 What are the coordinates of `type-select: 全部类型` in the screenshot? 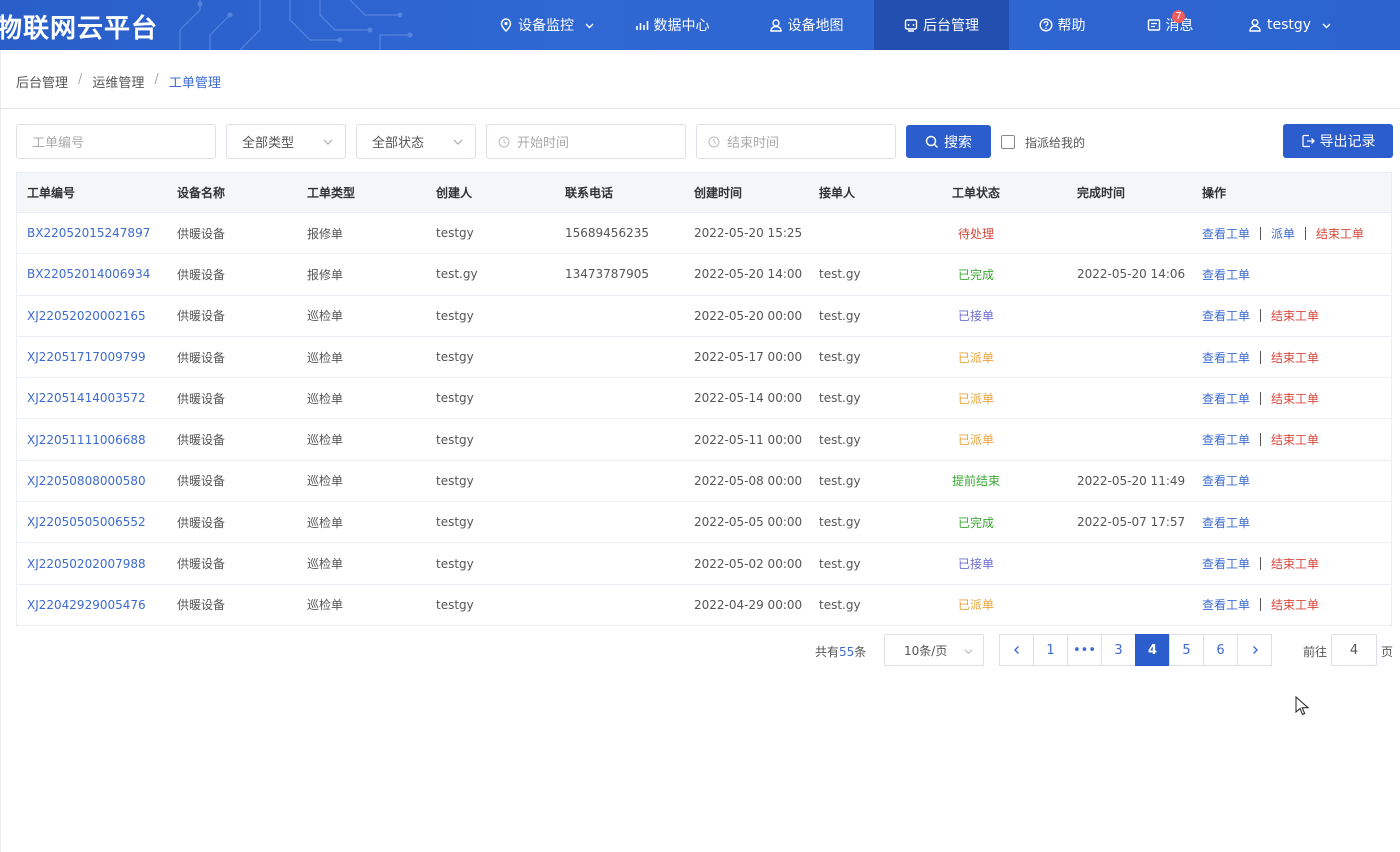 It's located at (286, 141).